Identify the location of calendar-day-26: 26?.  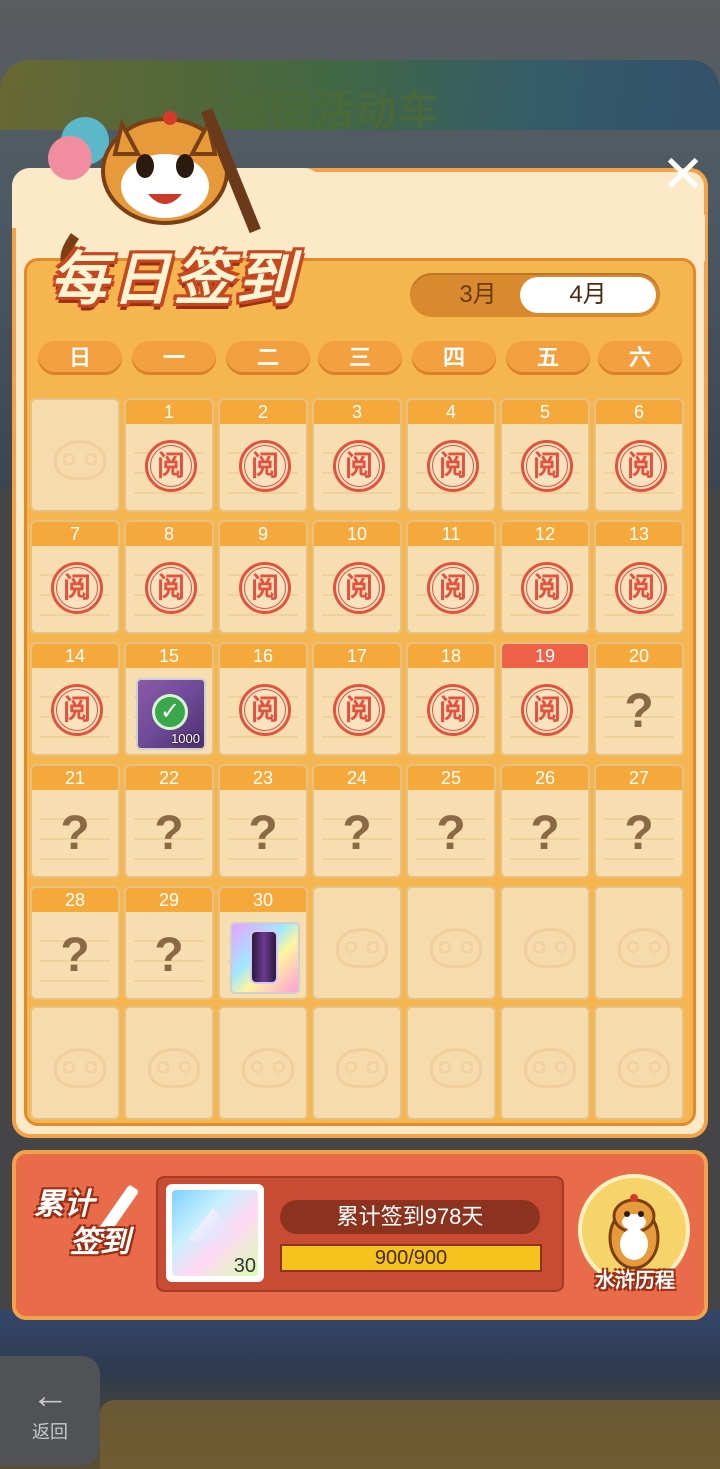
(545, 821).